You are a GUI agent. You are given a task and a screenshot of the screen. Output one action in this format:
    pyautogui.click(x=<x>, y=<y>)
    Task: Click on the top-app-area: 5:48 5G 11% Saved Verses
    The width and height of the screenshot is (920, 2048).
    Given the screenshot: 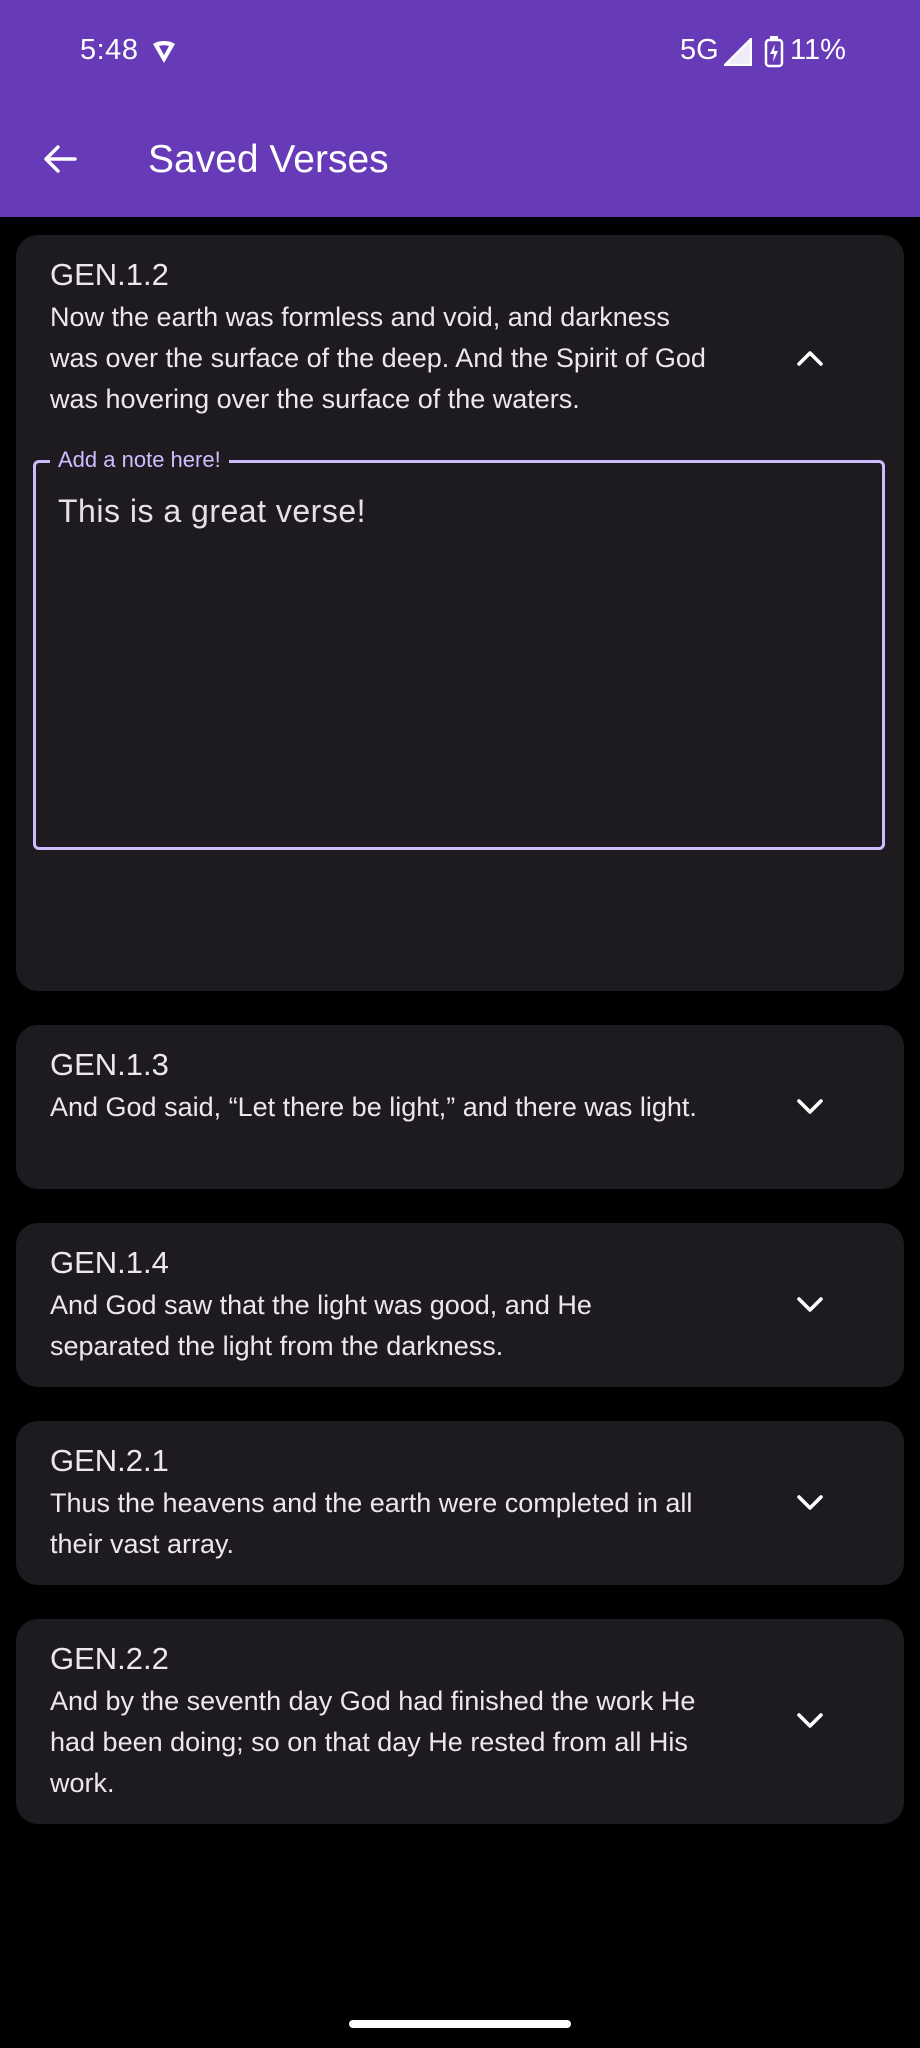 What is the action you would take?
    pyautogui.click(x=460, y=108)
    